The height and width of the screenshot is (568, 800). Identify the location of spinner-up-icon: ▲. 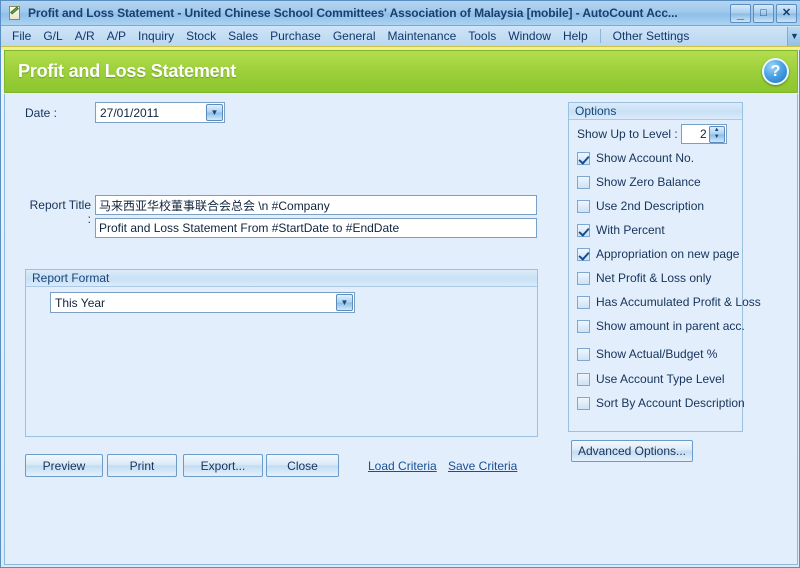
(717, 130).